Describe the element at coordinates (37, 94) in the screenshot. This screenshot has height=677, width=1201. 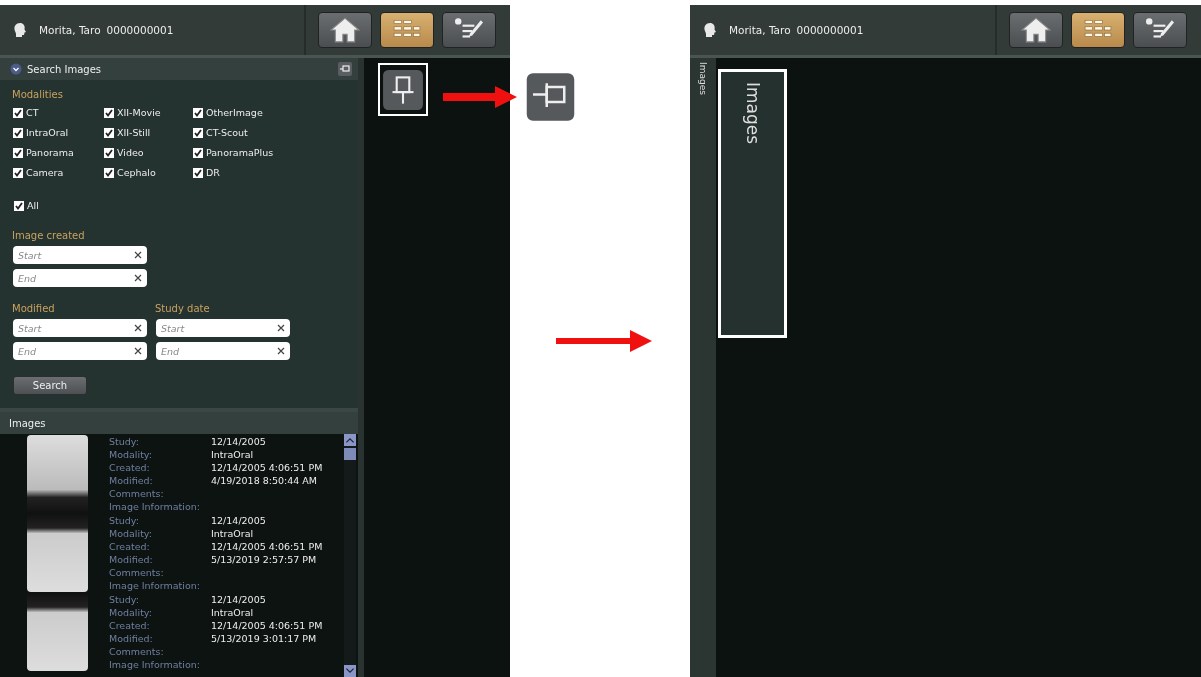
I see `section-label: Modalities` at that location.